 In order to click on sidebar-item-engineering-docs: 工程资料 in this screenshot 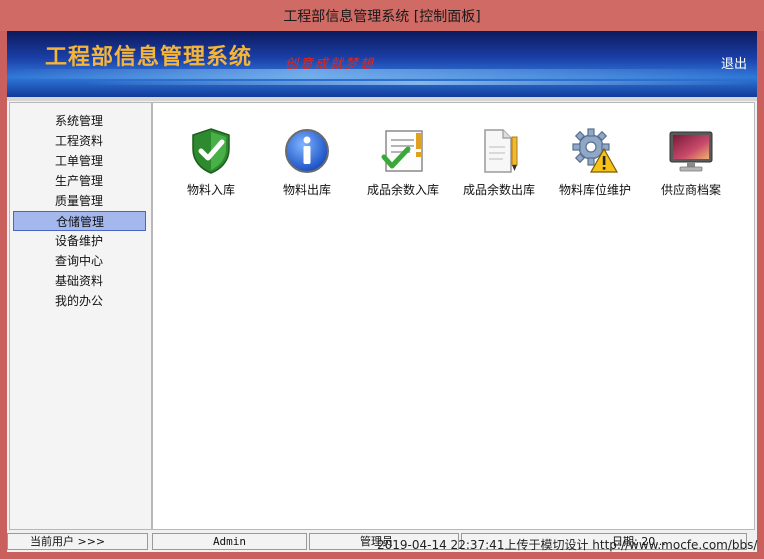, I will do `click(79, 141)`.